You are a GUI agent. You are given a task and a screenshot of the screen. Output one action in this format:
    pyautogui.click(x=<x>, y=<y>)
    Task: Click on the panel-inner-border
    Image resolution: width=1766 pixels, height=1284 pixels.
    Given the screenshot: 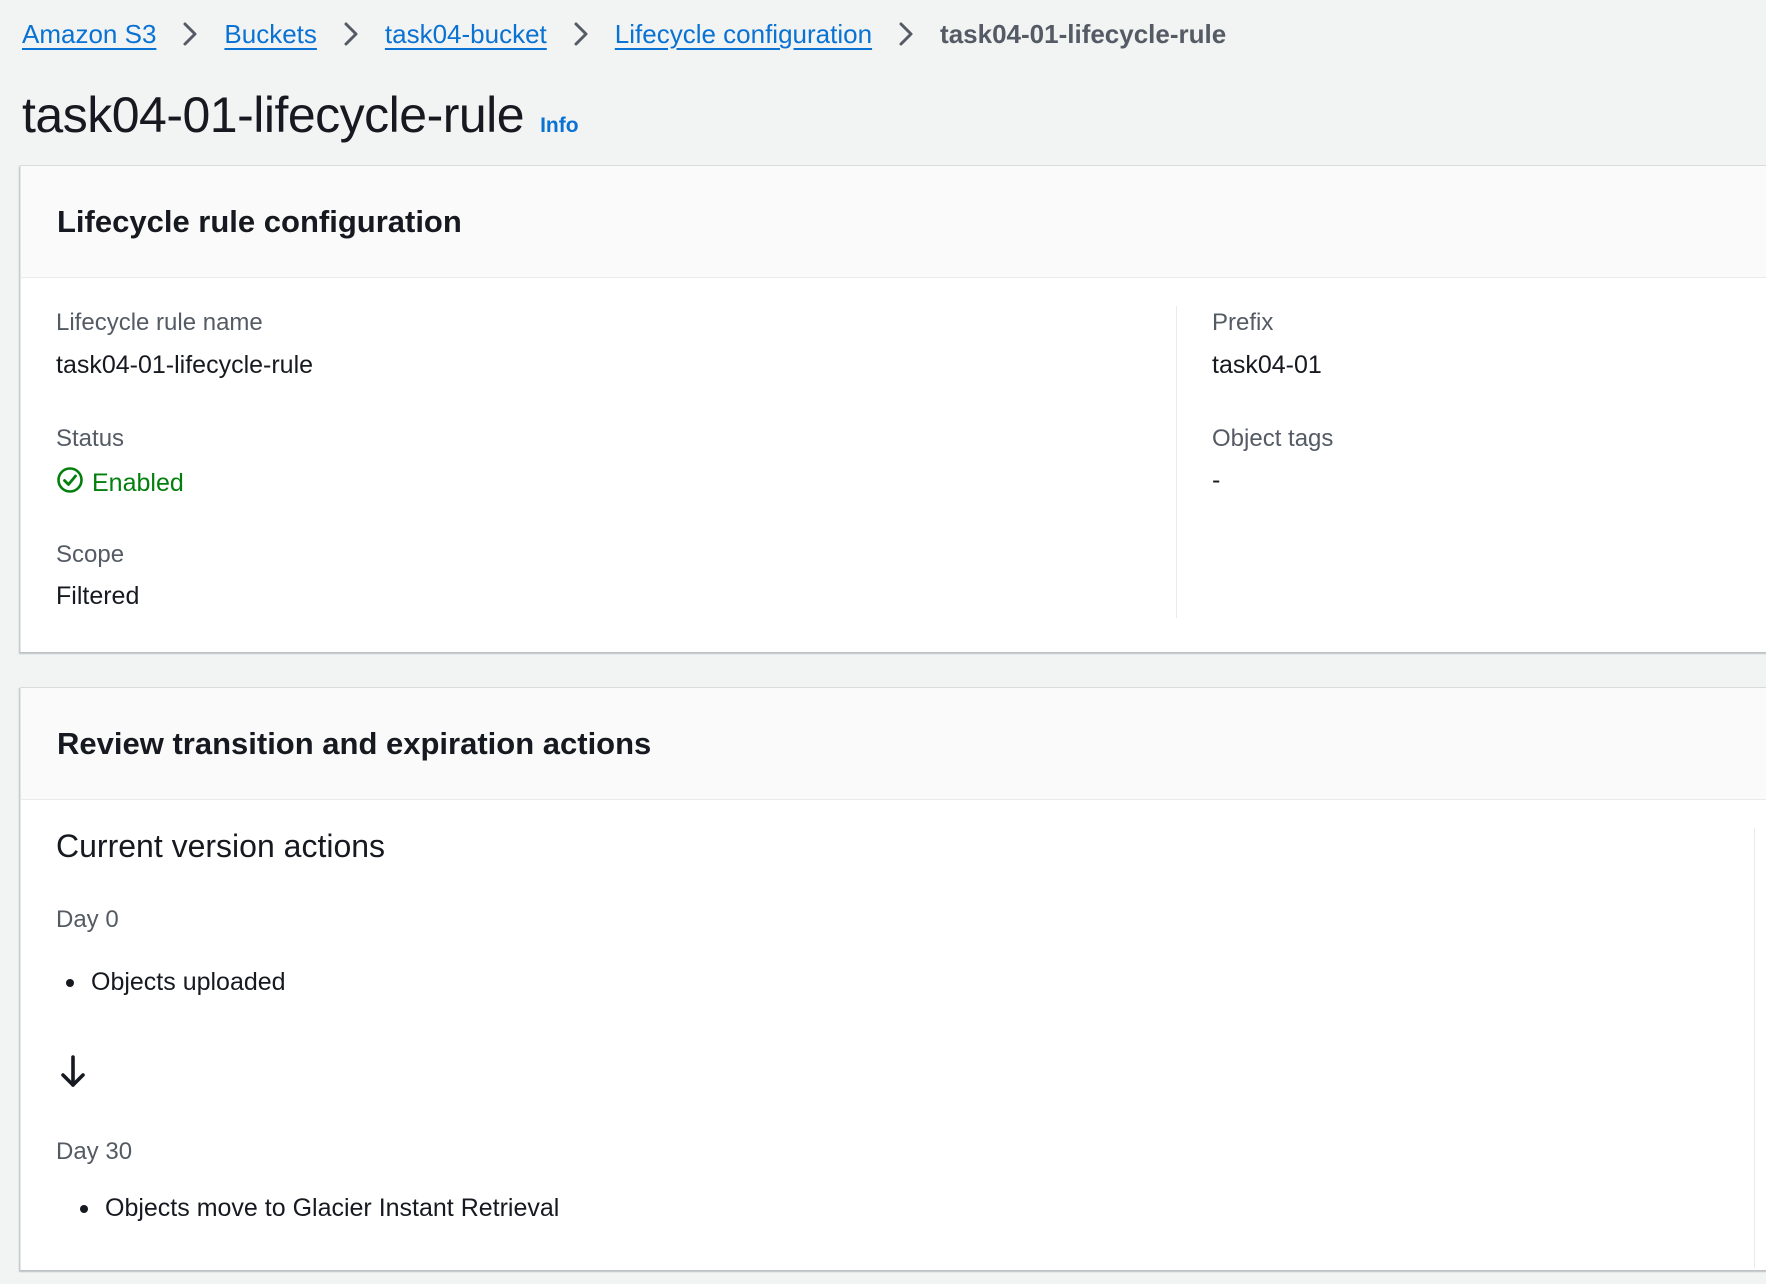 What is the action you would take?
    pyautogui.click(x=1754, y=1048)
    